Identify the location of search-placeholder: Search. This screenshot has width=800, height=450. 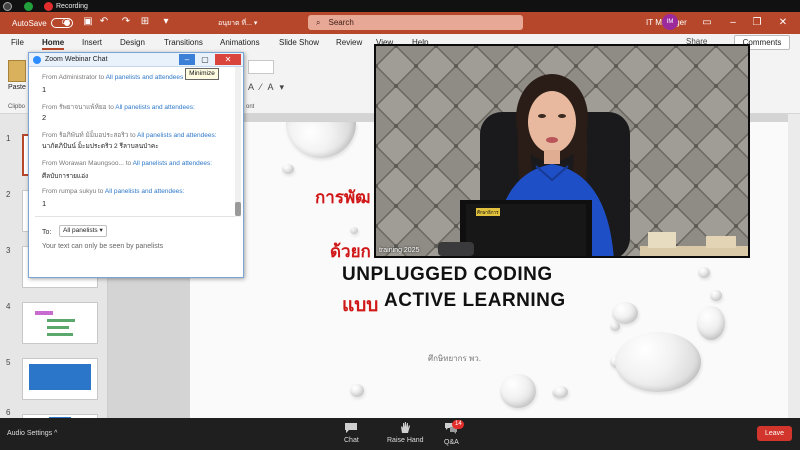
(341, 22).